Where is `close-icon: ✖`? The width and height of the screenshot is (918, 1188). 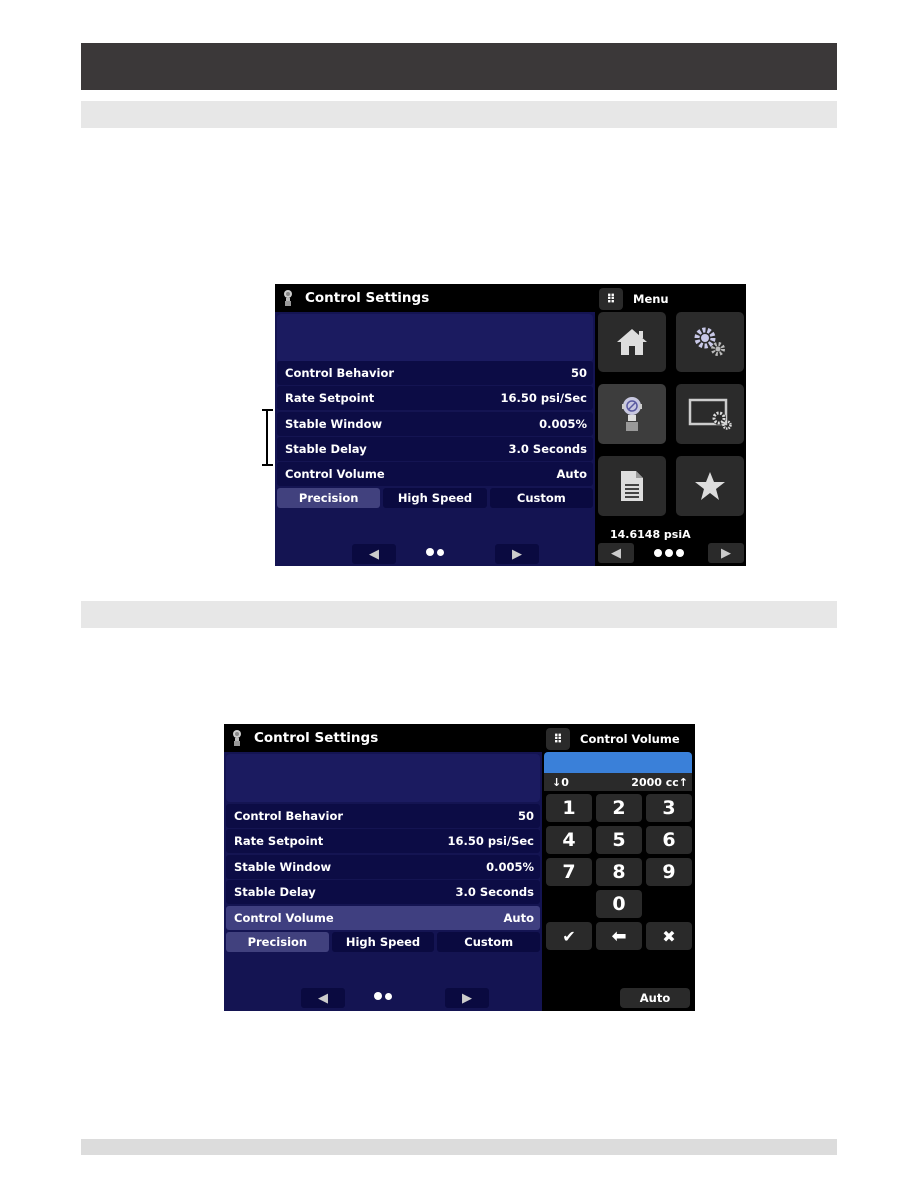 close-icon: ✖ is located at coordinates (669, 936).